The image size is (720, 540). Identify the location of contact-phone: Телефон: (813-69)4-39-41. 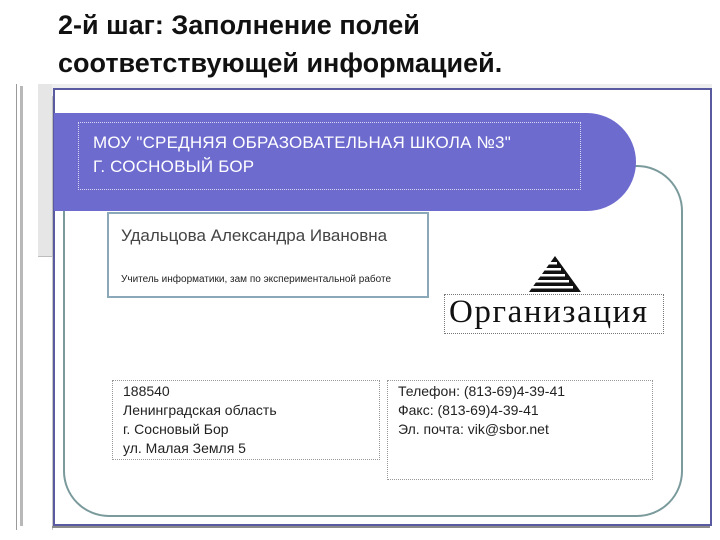
(482, 391).